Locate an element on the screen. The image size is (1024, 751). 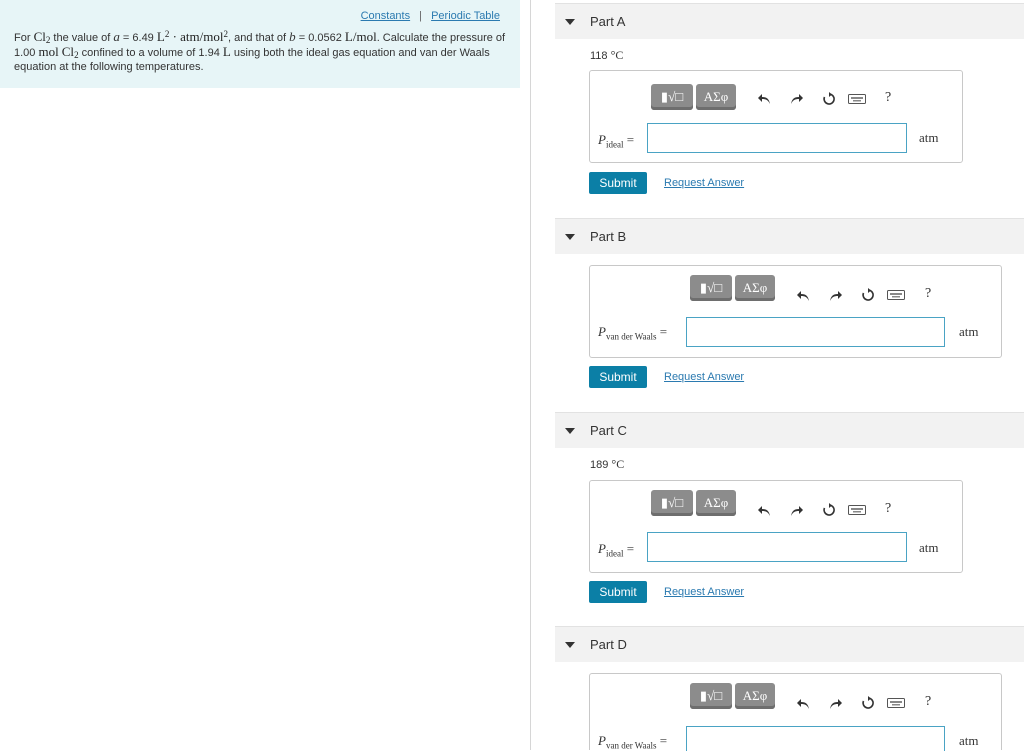
part-c-temperature: 189 °C is located at coordinates (607, 464).